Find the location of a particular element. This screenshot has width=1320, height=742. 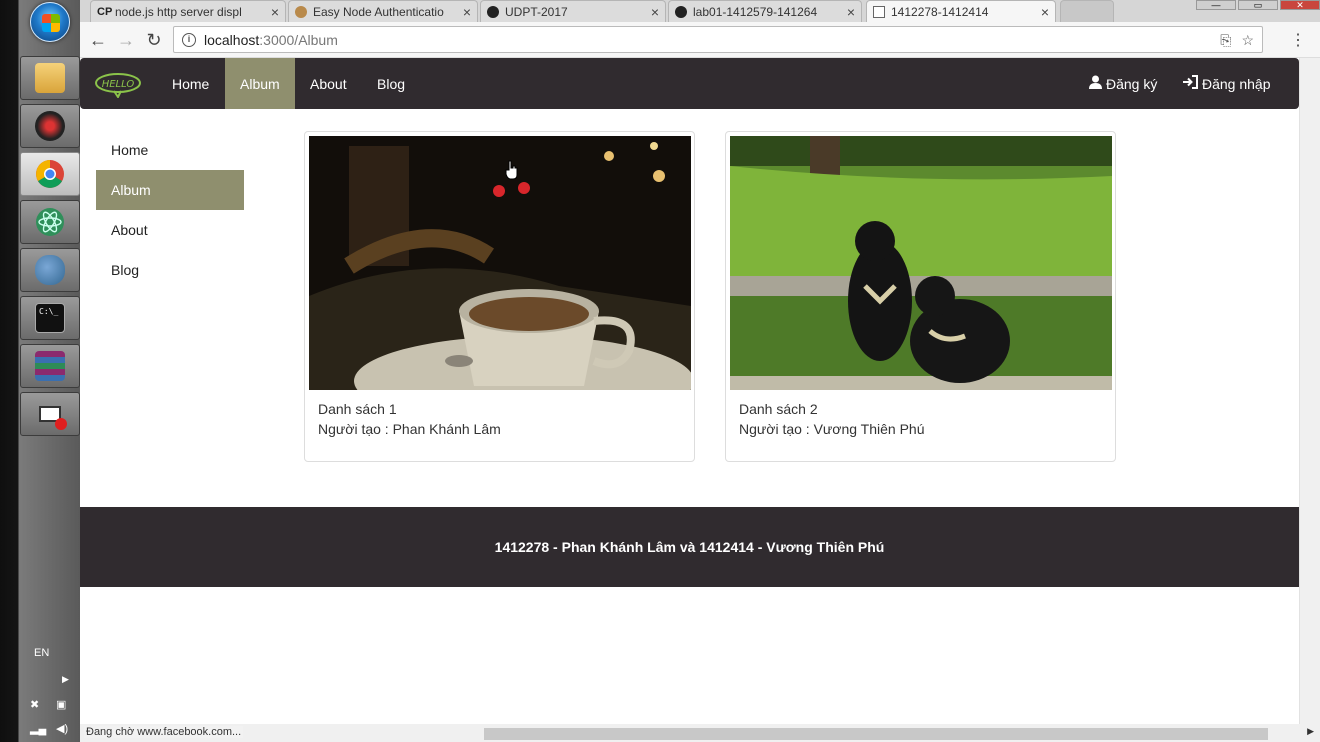

translate-icon: ⎘ is located at coordinates (1225, 40).